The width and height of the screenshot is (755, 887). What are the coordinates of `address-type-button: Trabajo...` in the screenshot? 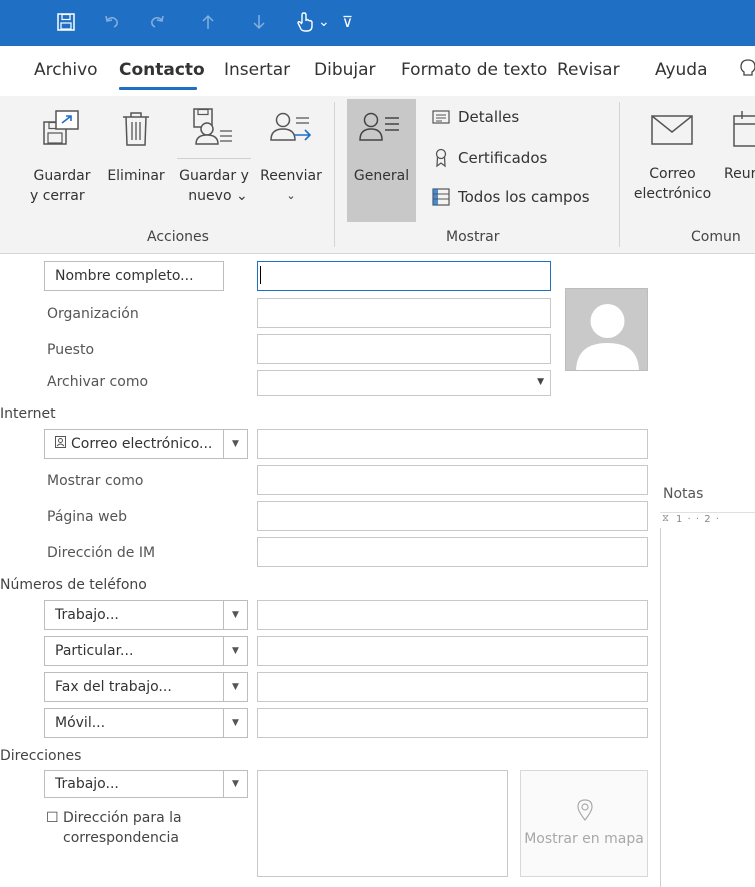 It's located at (134, 784).